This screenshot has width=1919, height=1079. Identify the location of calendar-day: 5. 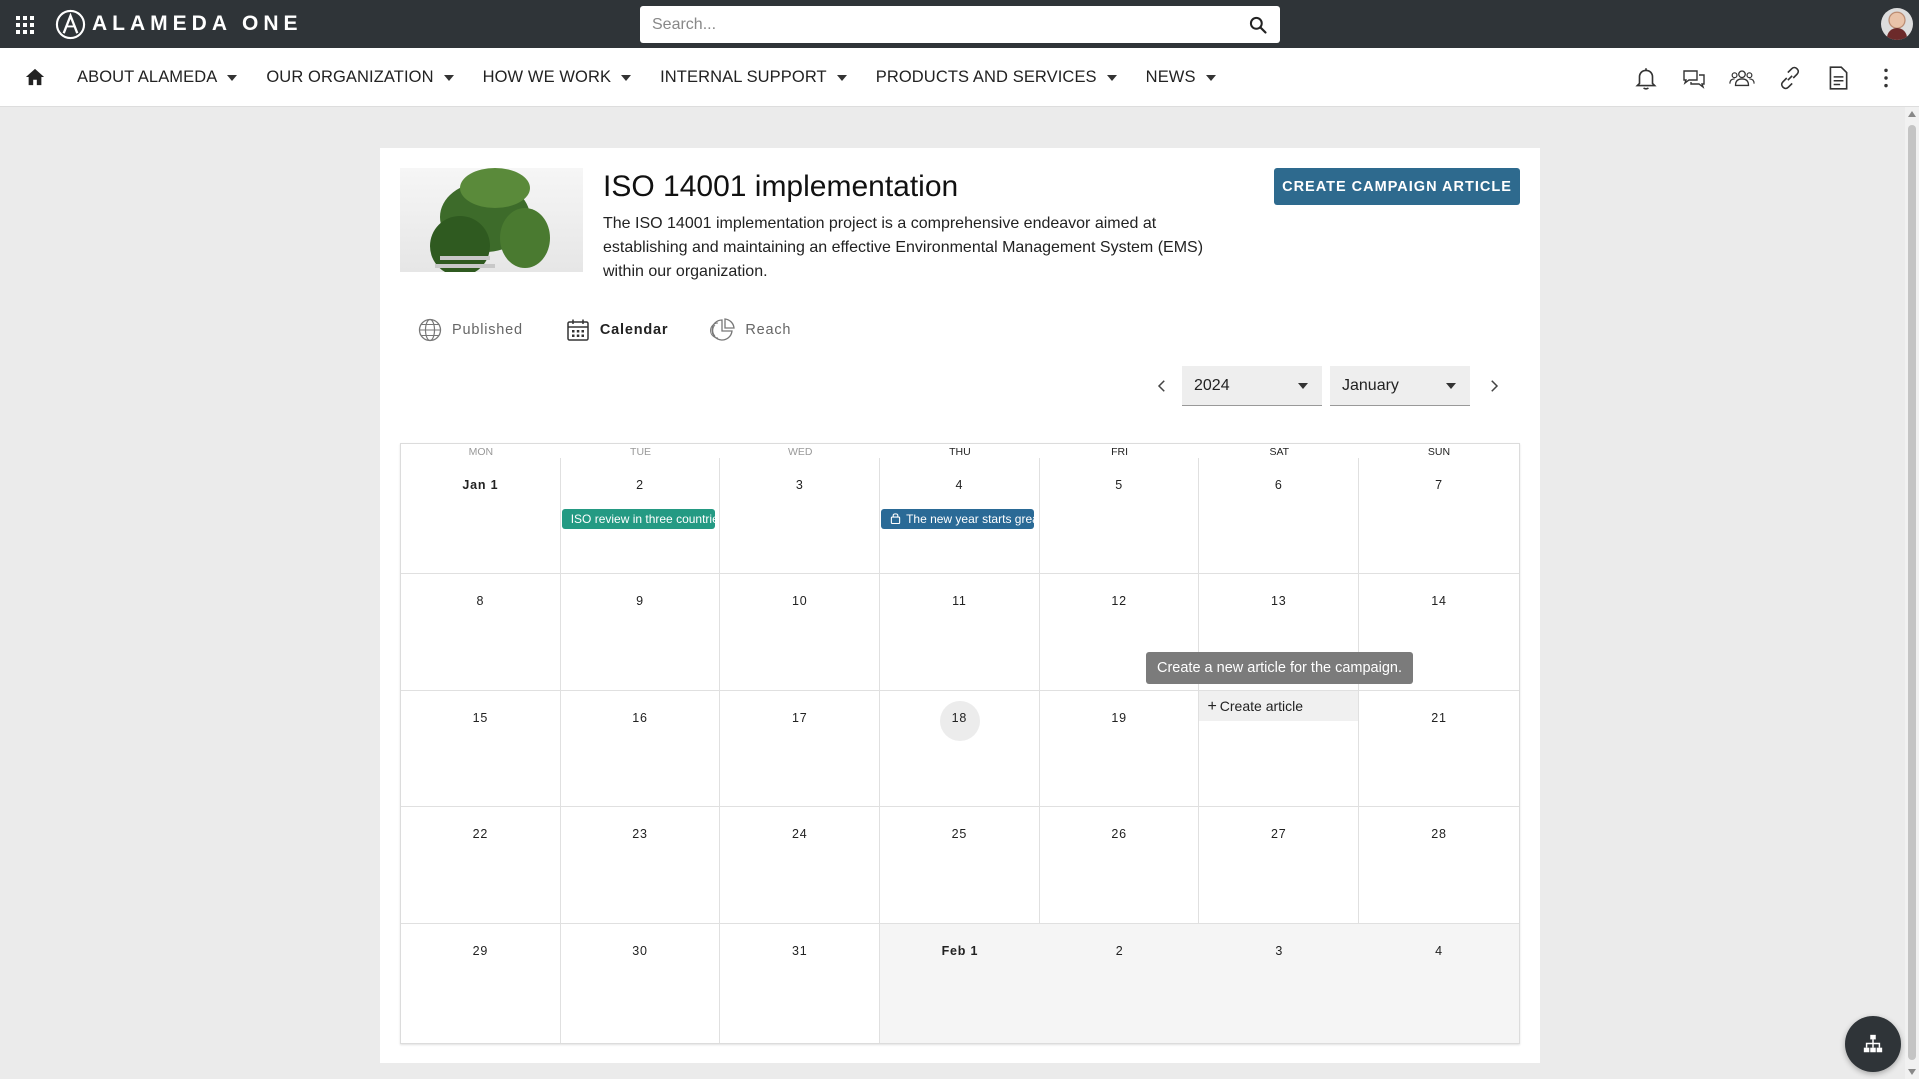
(1119, 516).